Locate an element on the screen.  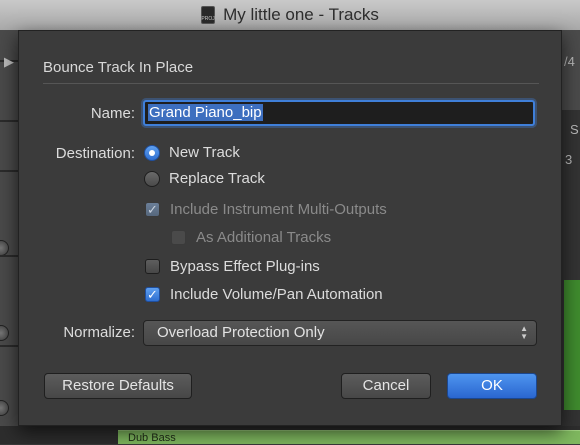
project-file-icon: PROJ is located at coordinates (208, 15).